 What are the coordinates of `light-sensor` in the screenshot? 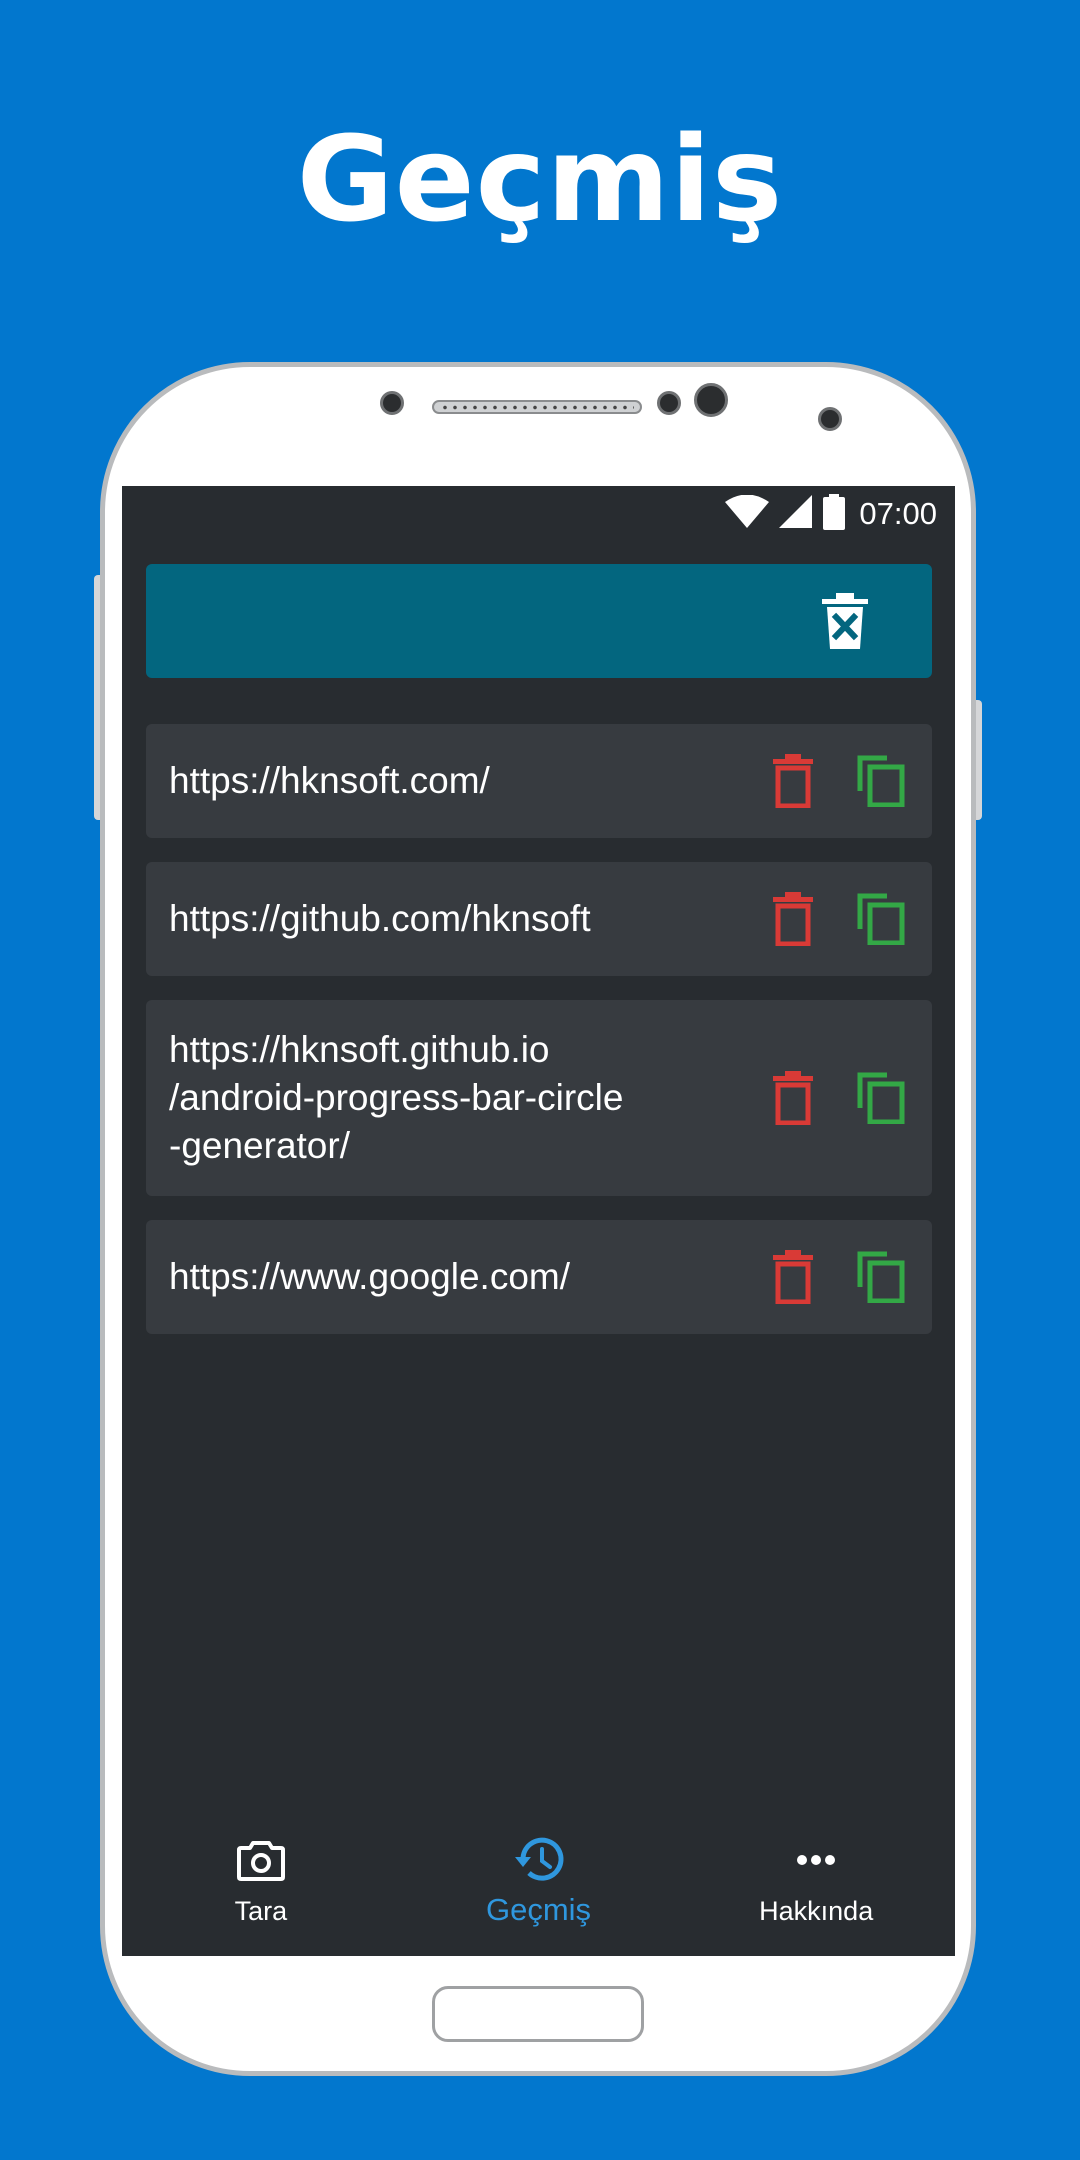 It's located at (830, 419).